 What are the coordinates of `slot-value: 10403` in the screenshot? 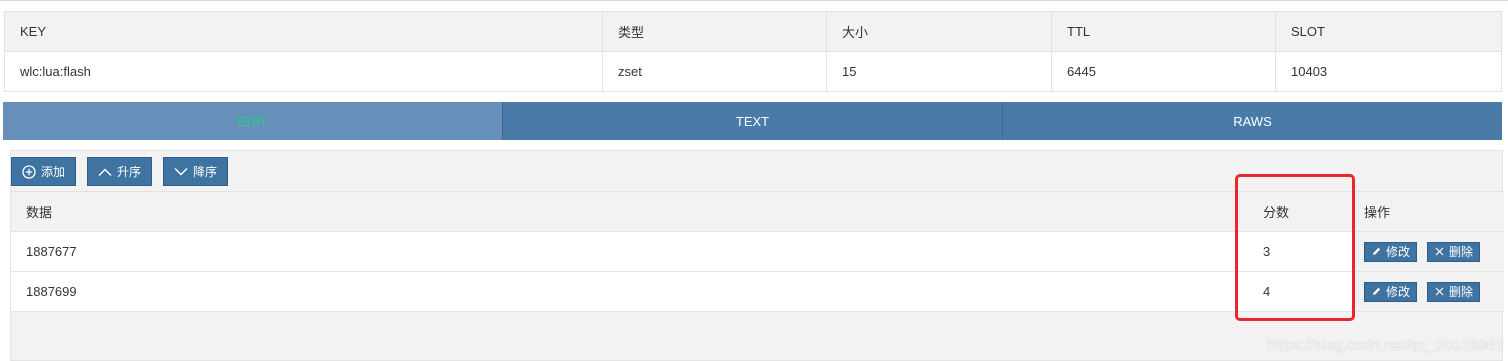 It's located at (1388, 71).